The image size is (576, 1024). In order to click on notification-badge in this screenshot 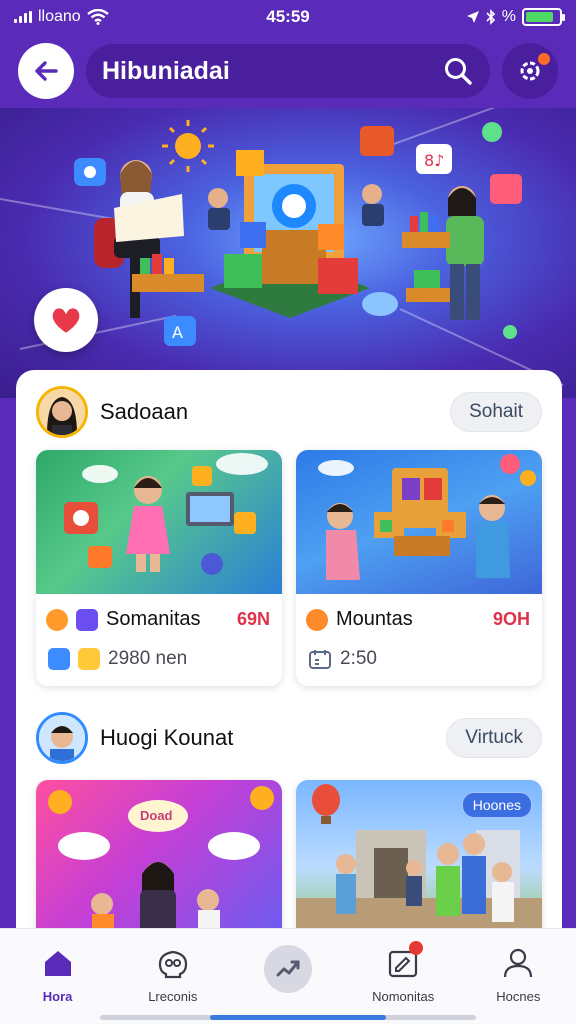, I will do `click(416, 948)`.